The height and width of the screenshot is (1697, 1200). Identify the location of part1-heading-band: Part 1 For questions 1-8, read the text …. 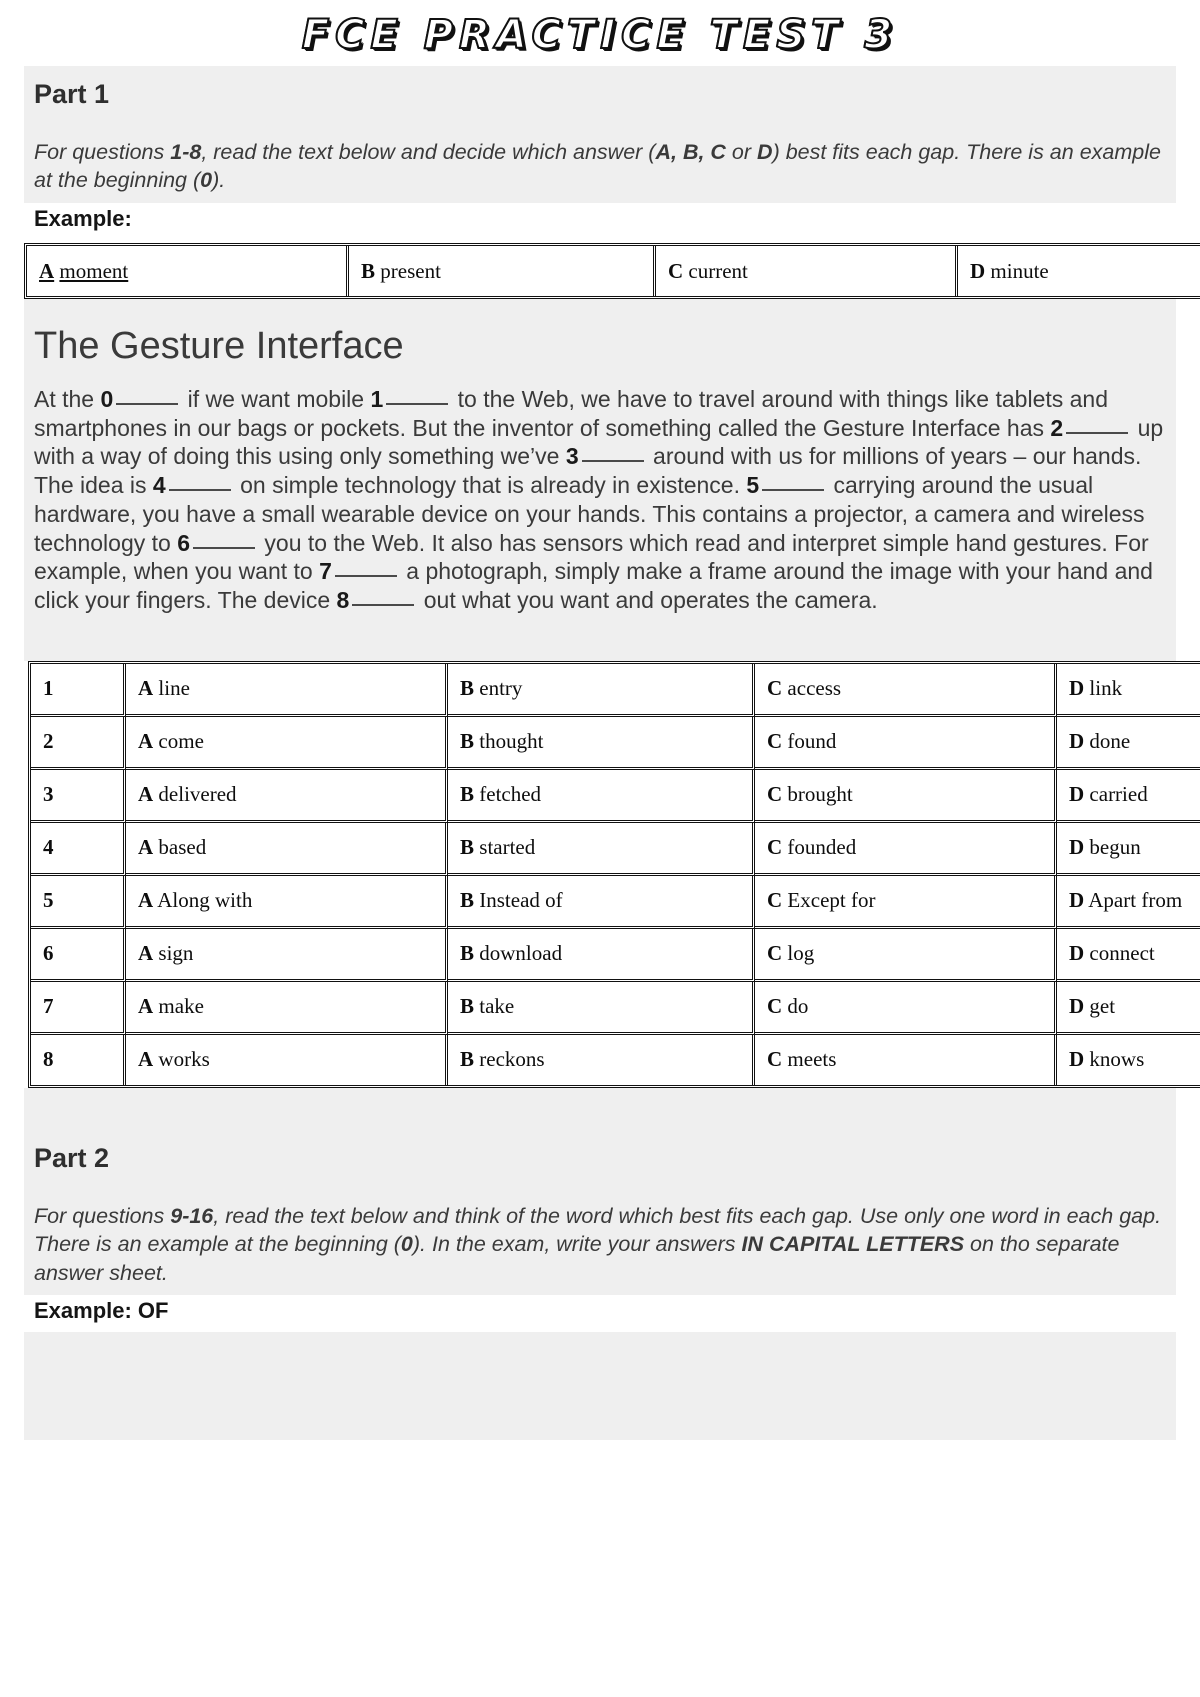
(600, 134).